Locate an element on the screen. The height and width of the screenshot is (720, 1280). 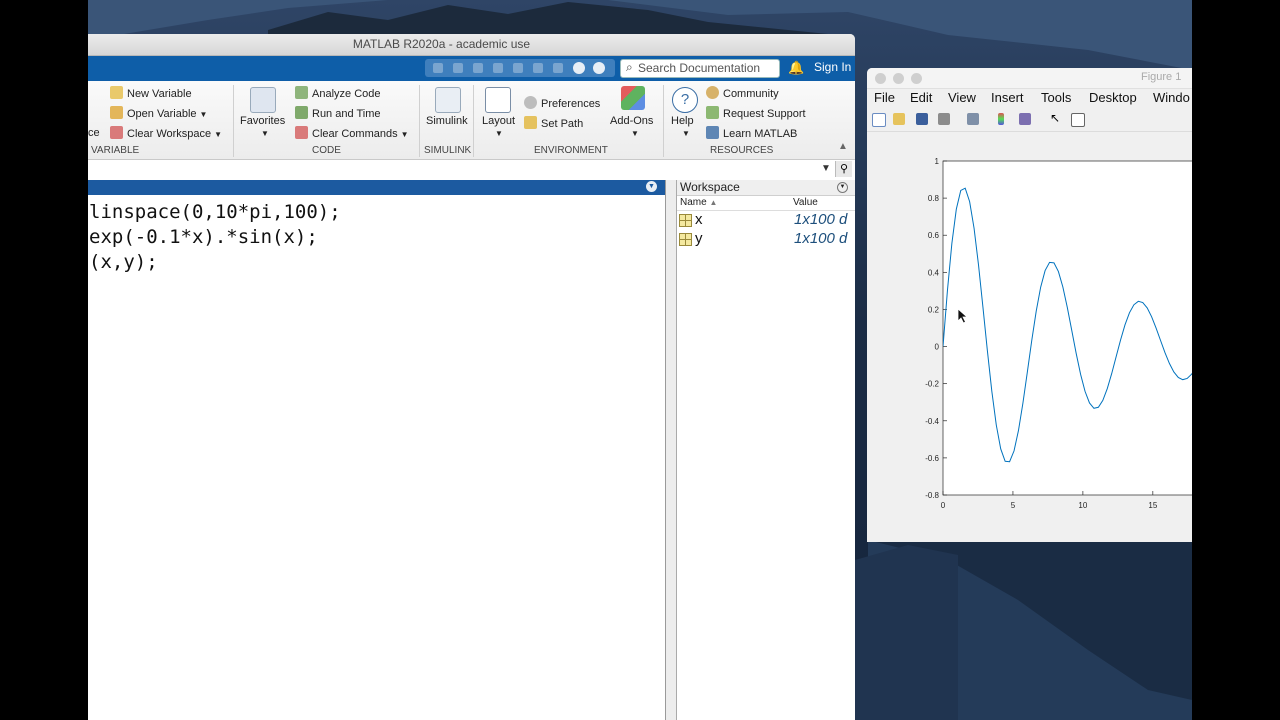
panel-splitter is located at coordinates (671, 450).